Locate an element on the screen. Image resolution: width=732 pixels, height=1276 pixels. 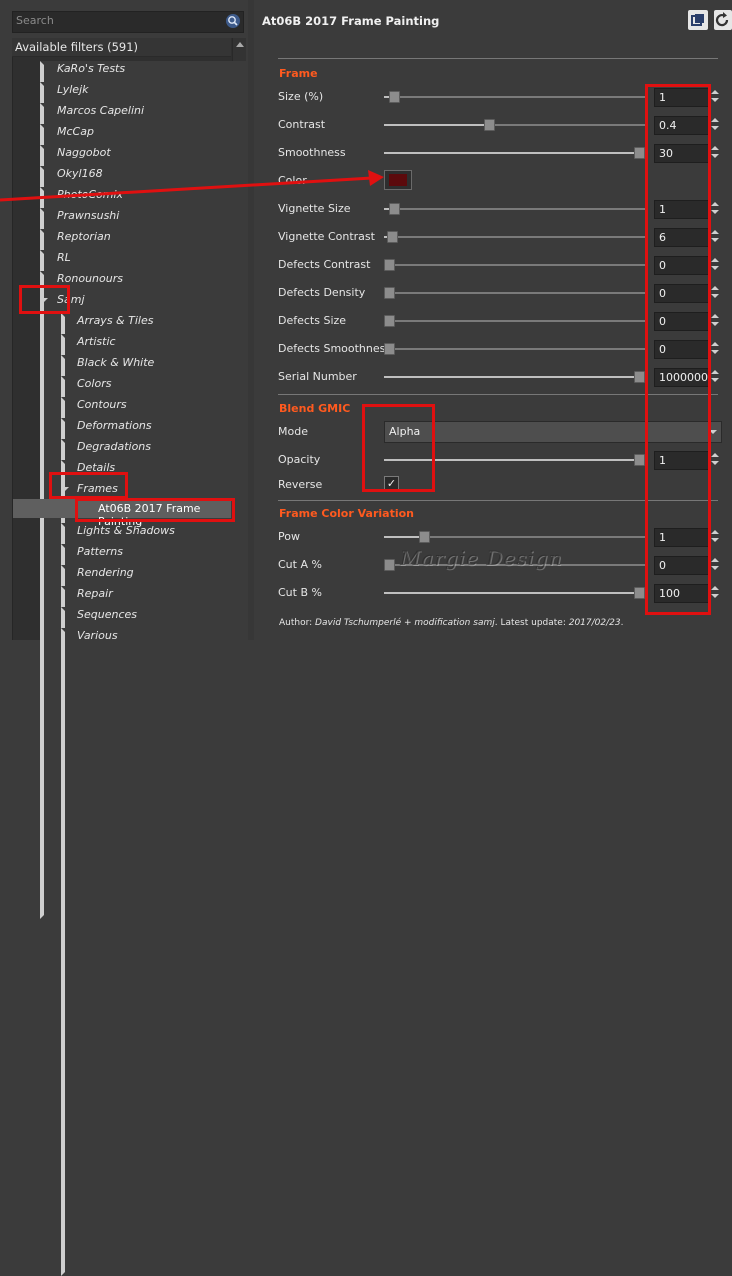
opacity-spin-buttons is located at coordinates (715, 459).